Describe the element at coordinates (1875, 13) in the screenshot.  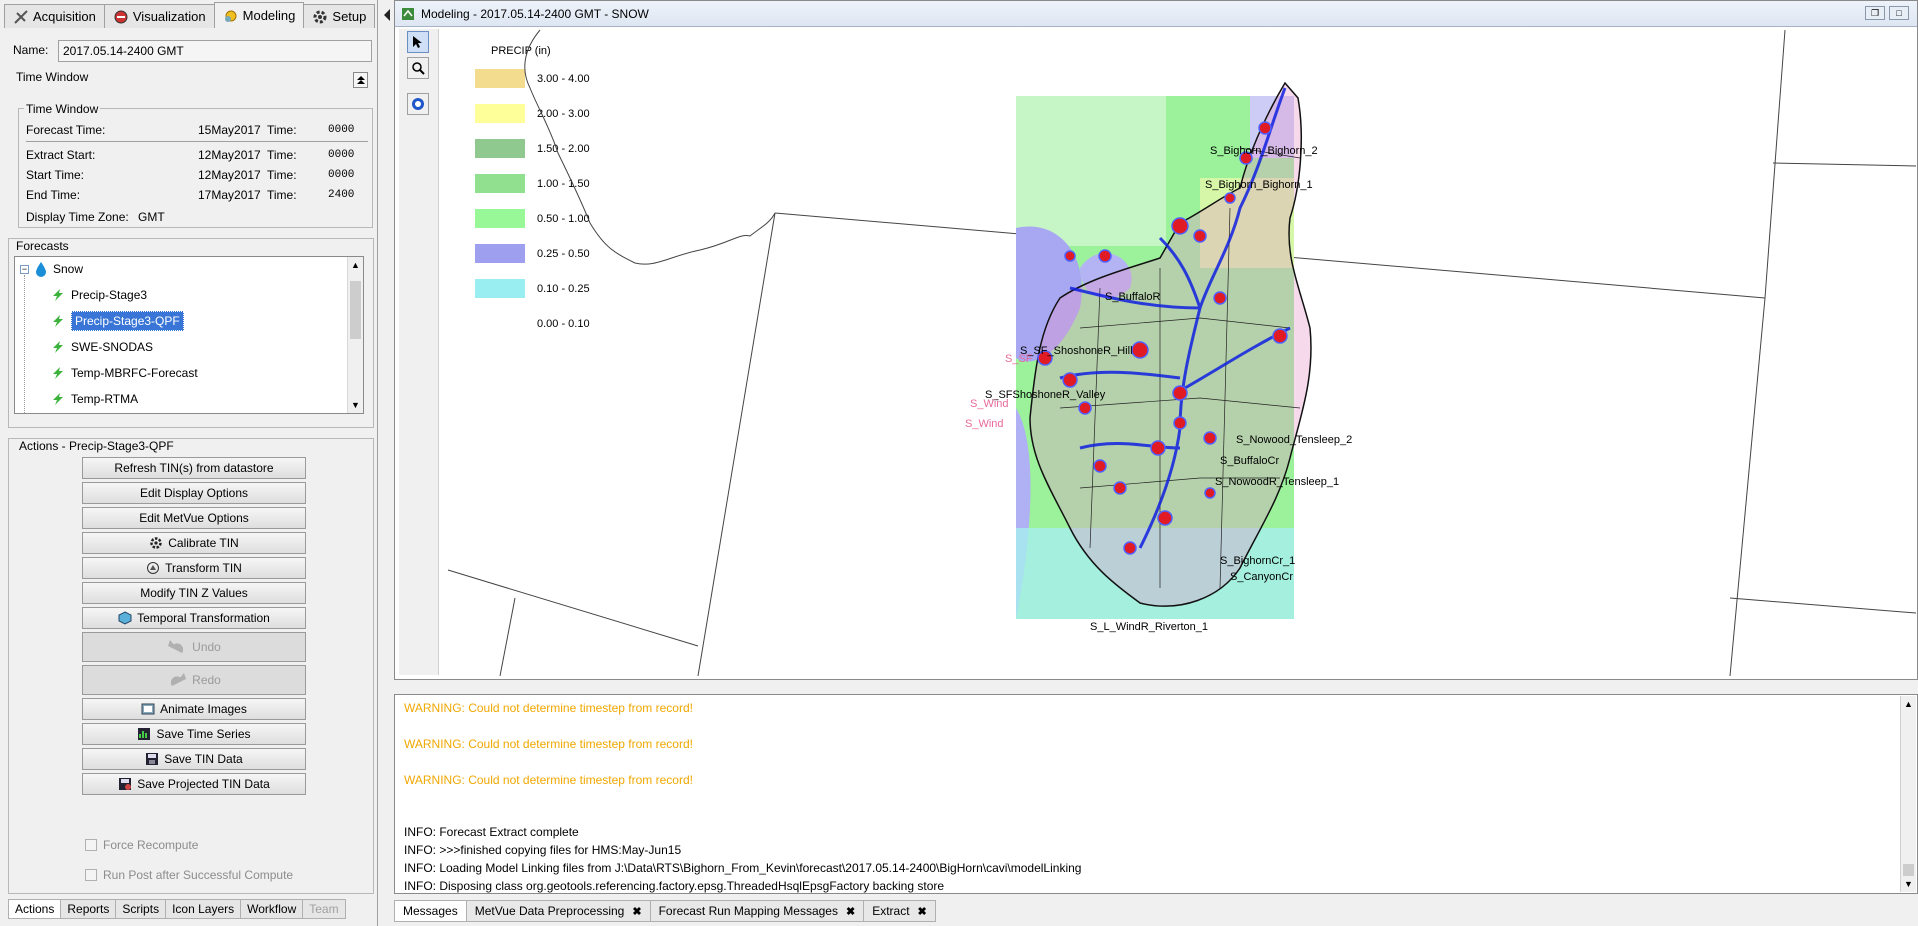
I see `window-restore-button: ❐` at that location.